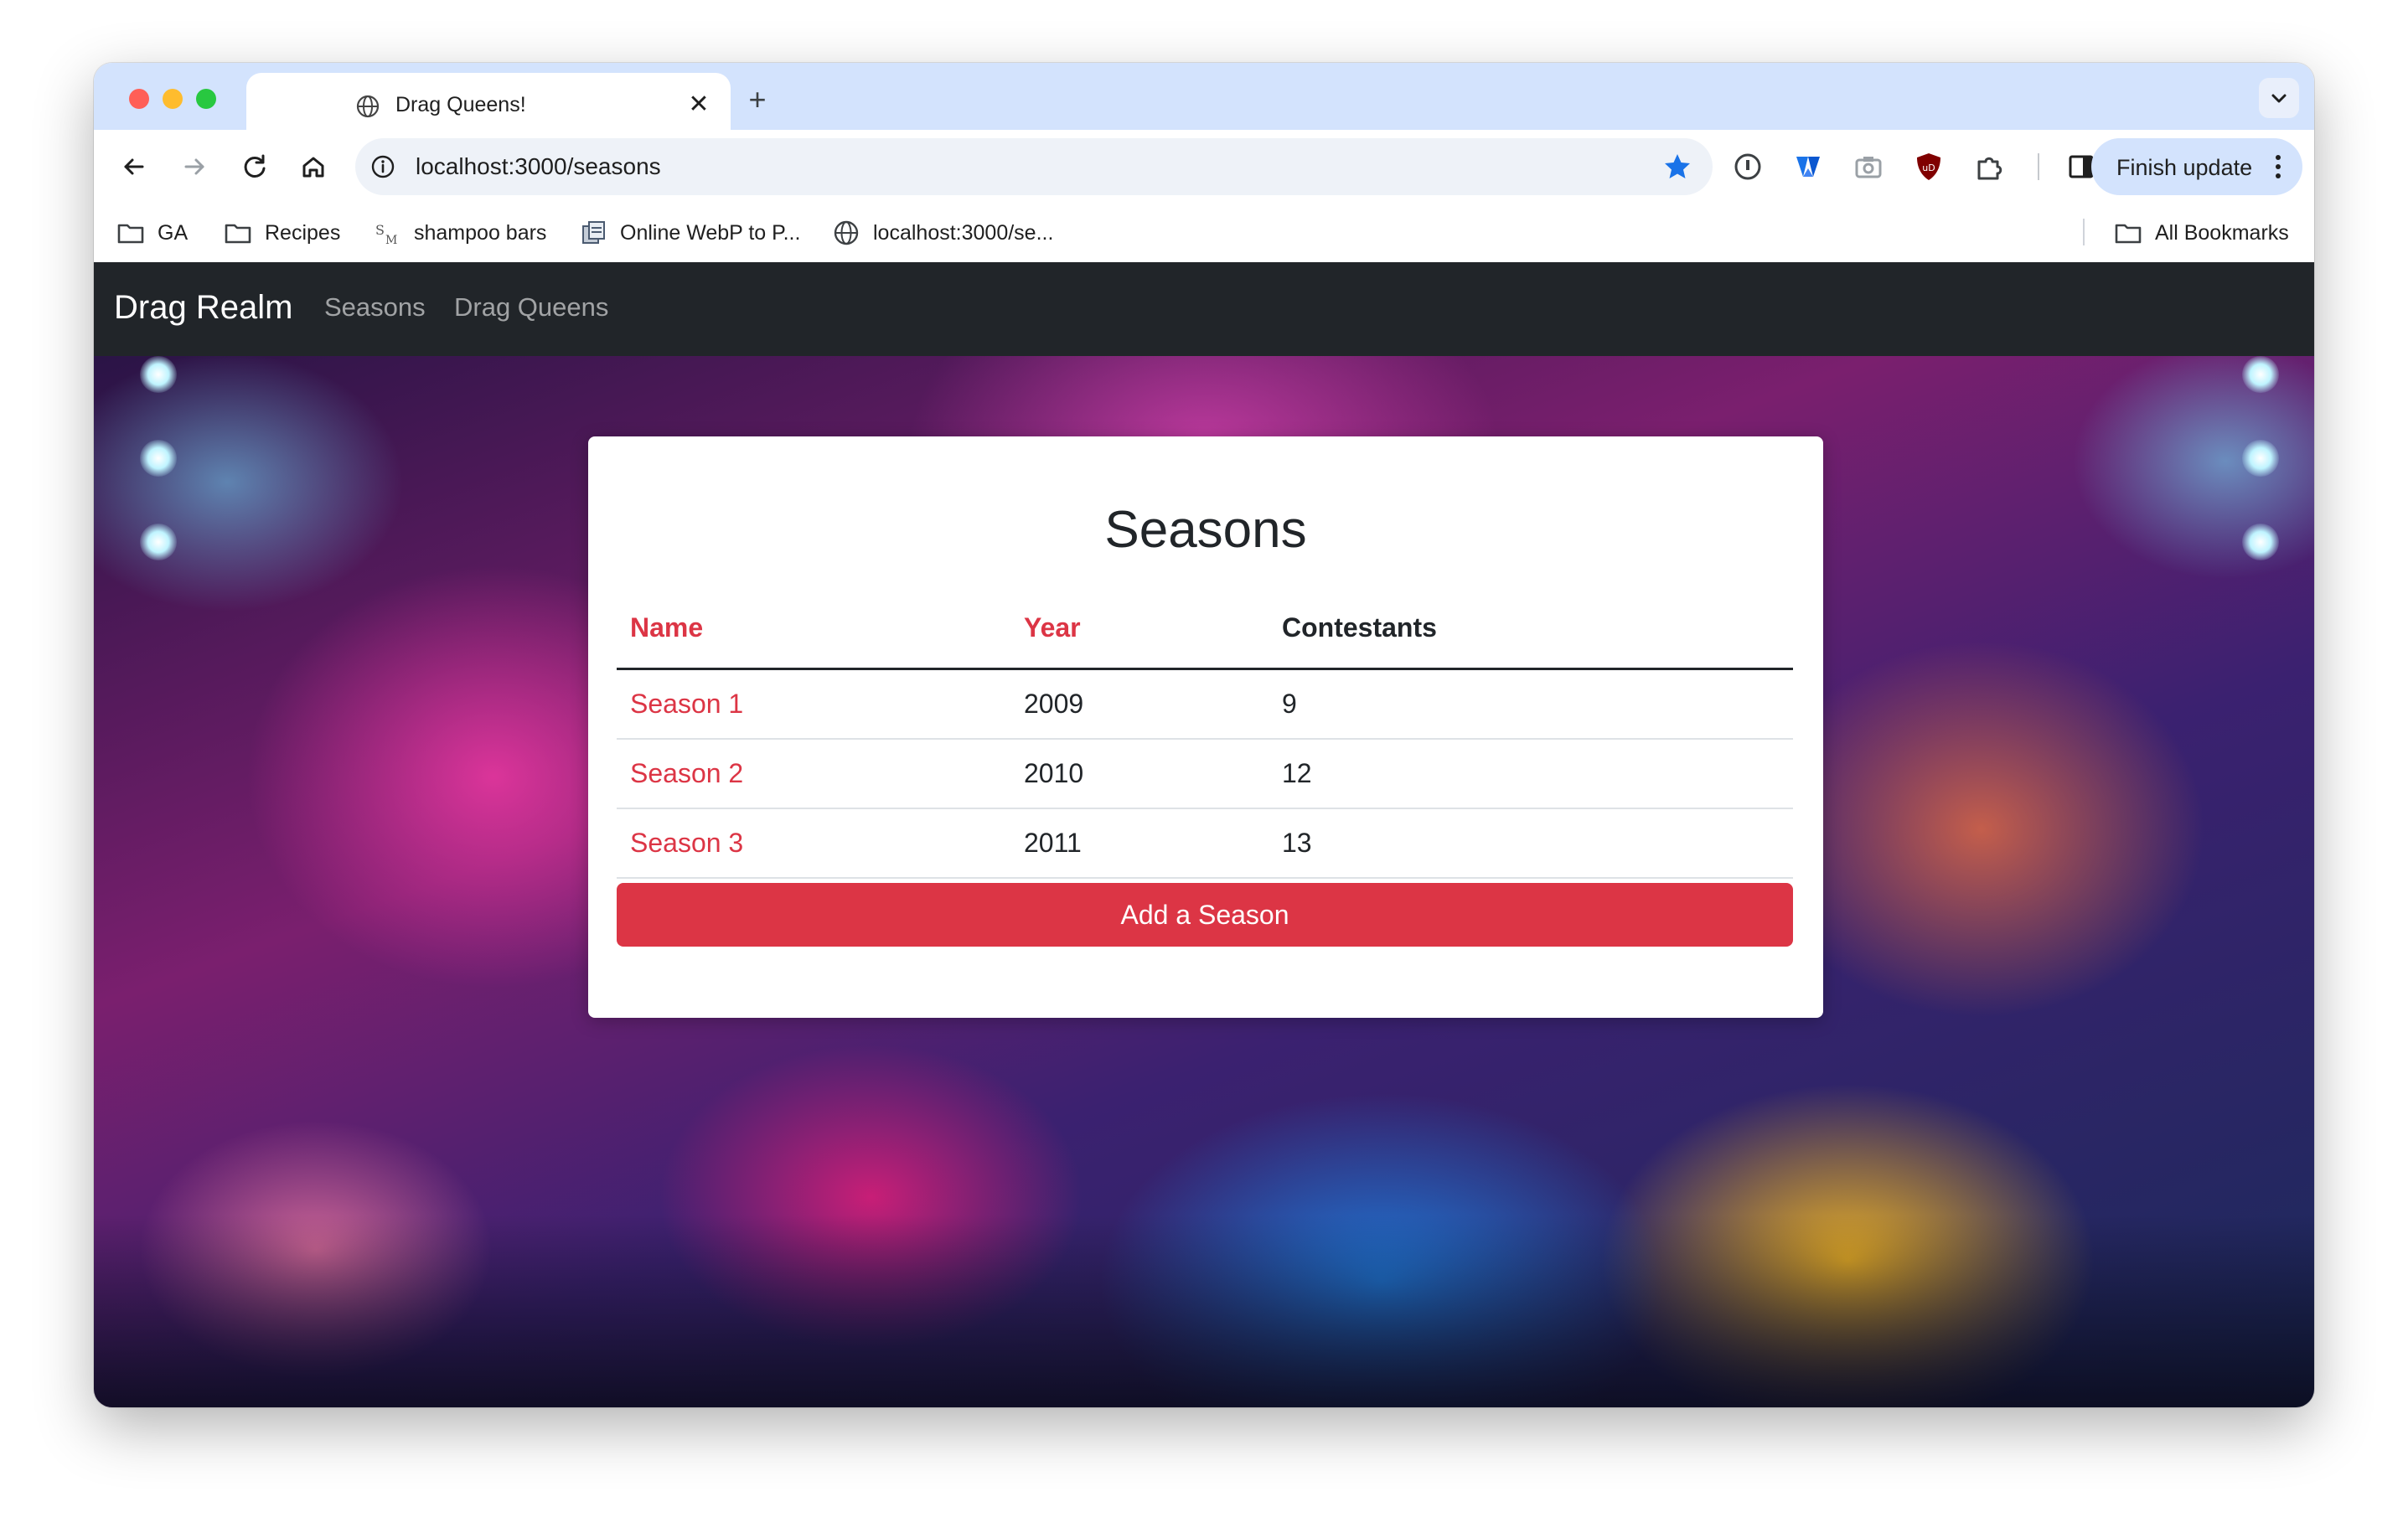 This screenshot has height=1533, width=2408. Describe the element at coordinates (1205, 844) in the screenshot. I see `table-row: Season 3 2011 13` at that location.